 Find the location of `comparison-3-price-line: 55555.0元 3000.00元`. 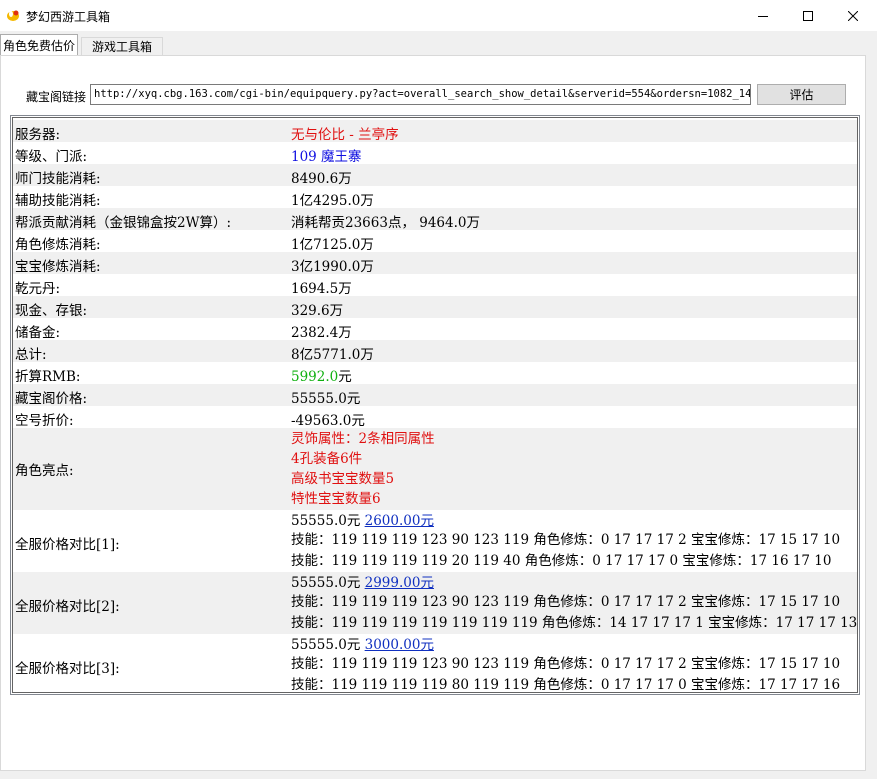

comparison-3-price-line: 55555.0元 3000.00元 is located at coordinates (565, 644).